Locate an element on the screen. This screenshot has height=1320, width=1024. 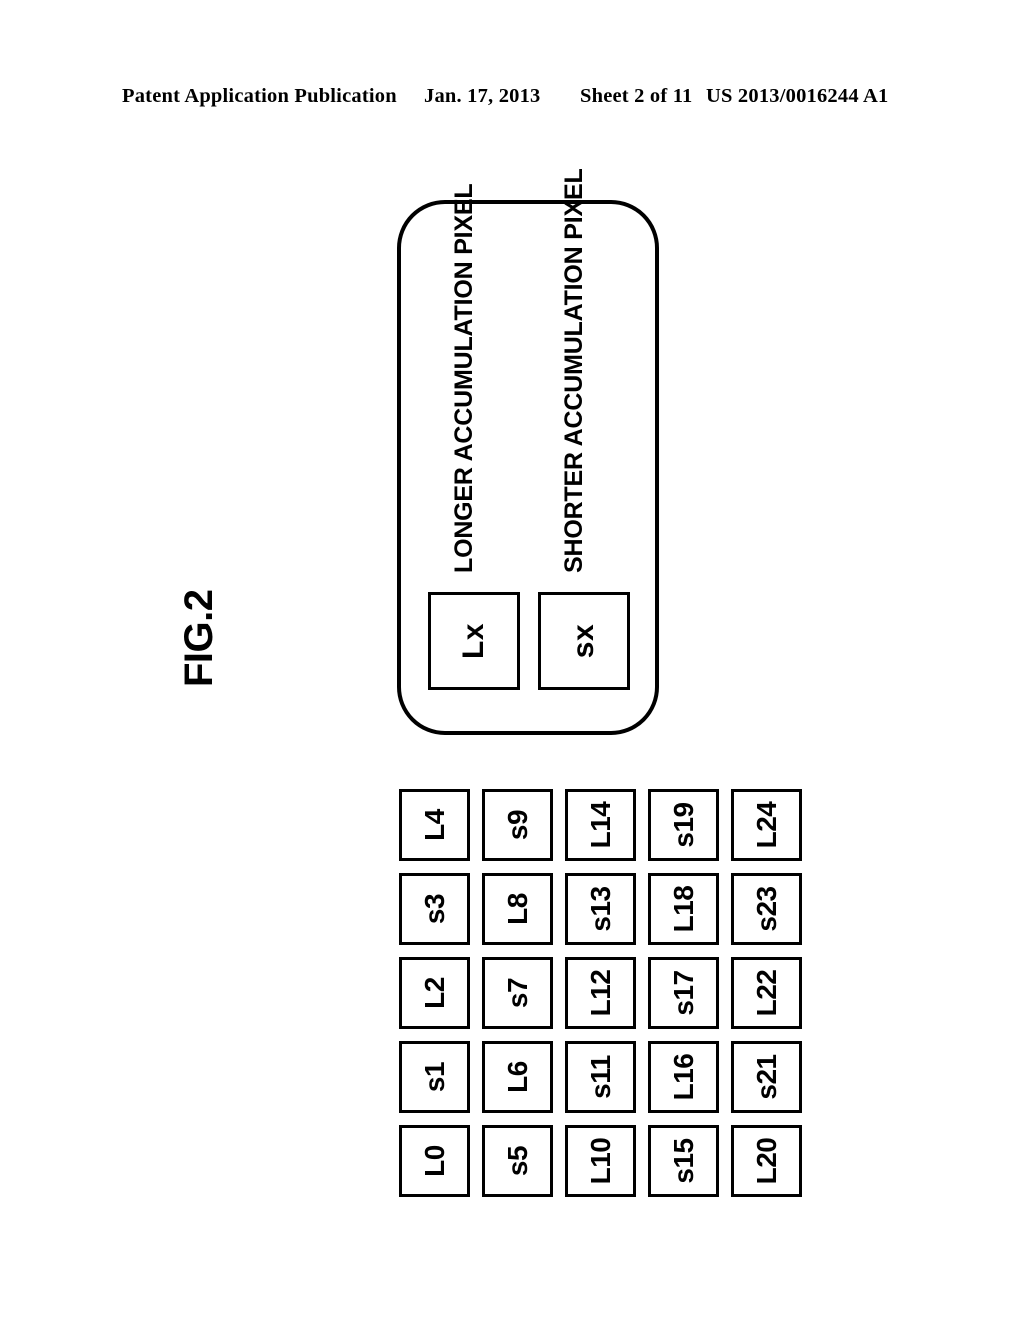
pixel-cell-label: s21 is located at coordinates (766, 1077).